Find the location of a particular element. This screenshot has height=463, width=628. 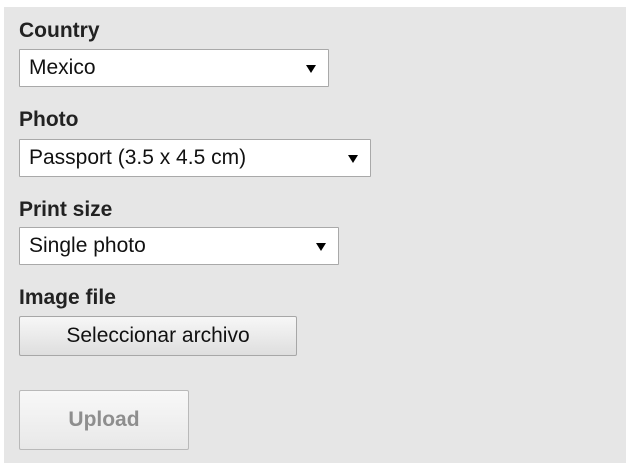

print-size-label: Print size is located at coordinates (66, 209).